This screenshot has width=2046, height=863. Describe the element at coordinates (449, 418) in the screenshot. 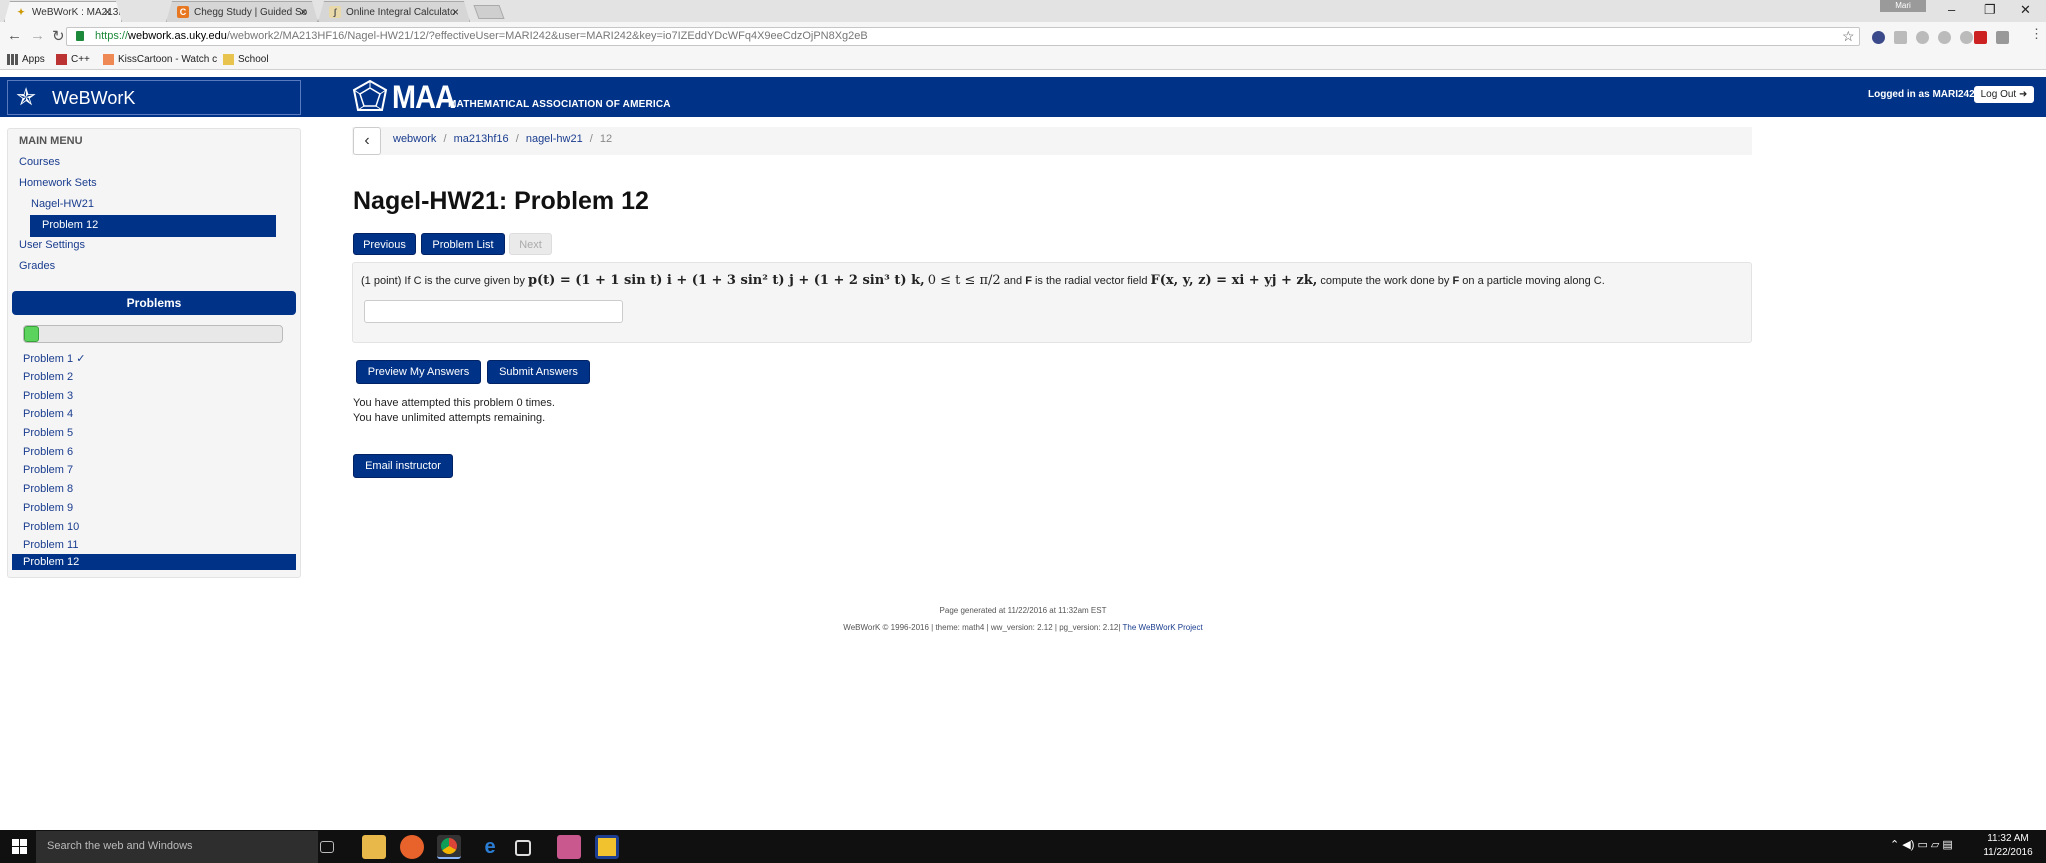

I see `attempts-remaining-text: You have unlimited attempts remaining.` at that location.